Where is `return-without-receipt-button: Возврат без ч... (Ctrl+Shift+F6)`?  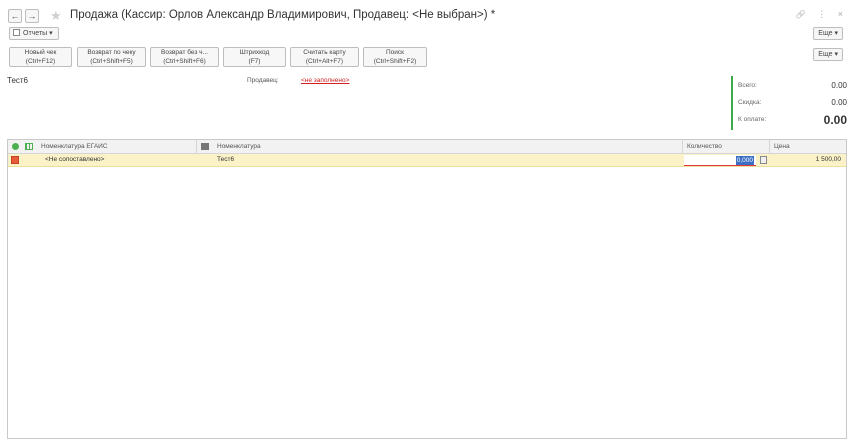 return-without-receipt-button: Возврат без ч... (Ctrl+Shift+F6) is located at coordinates (184, 57).